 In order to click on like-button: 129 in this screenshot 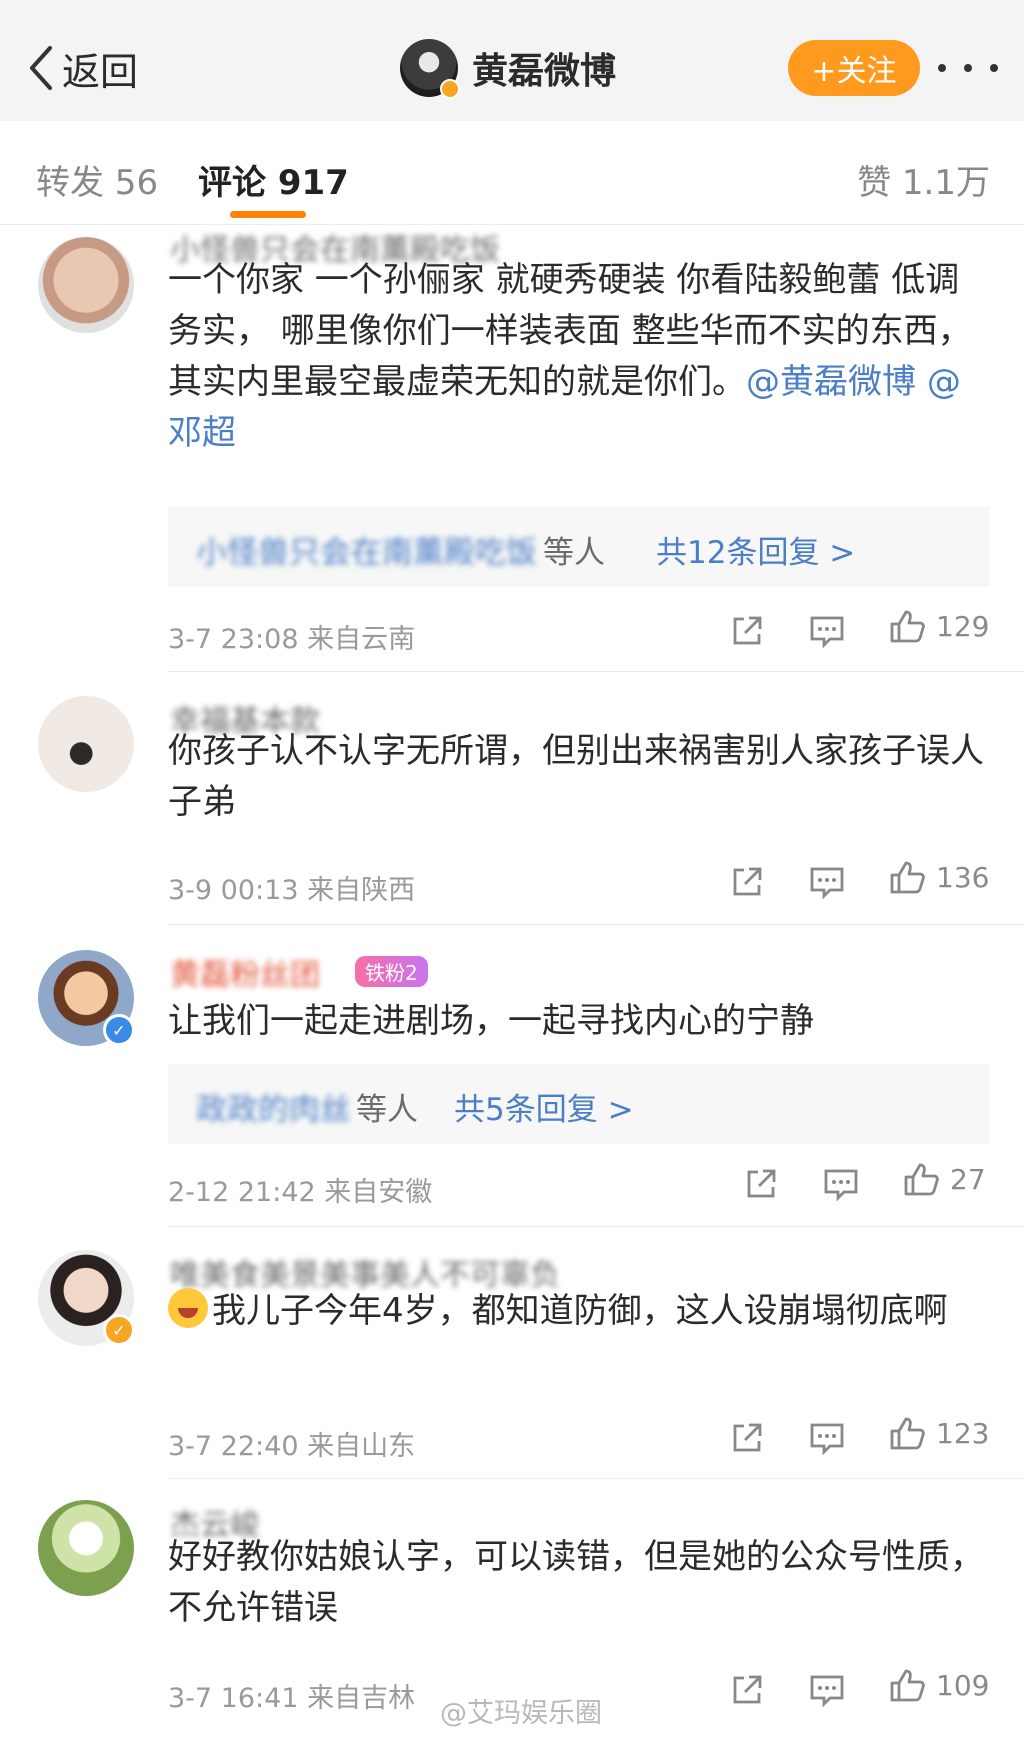, I will do `click(938, 626)`.